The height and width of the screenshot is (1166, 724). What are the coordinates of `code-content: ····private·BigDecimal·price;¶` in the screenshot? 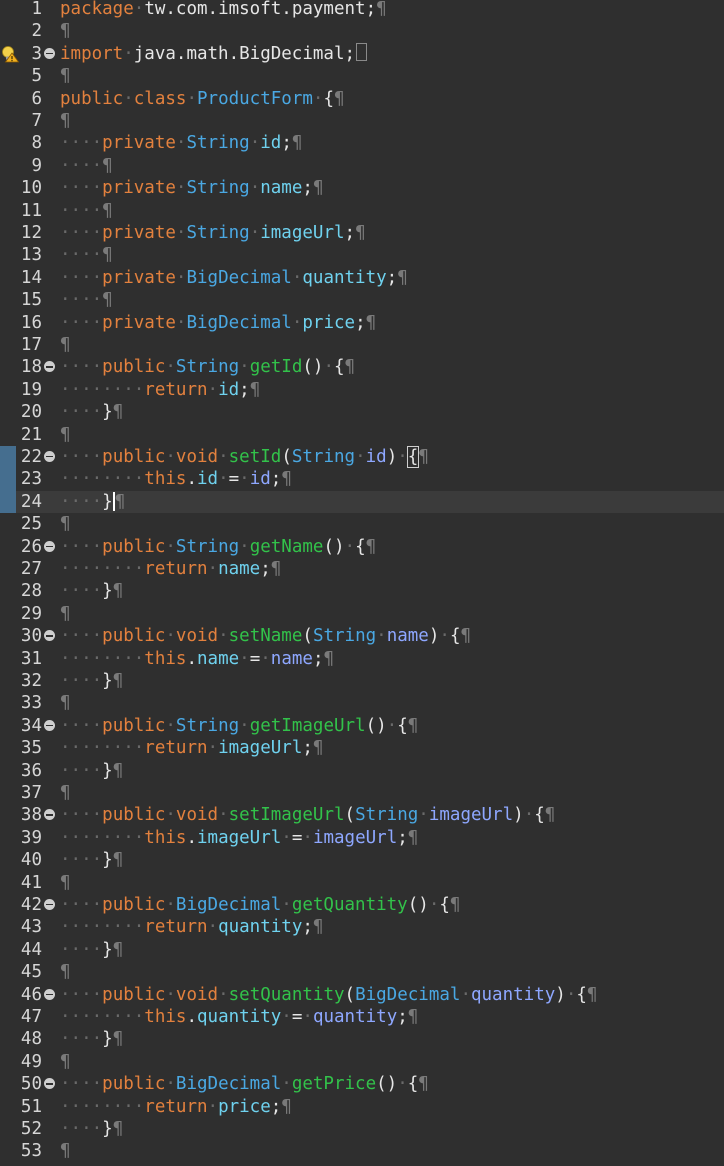 It's located at (218, 323).